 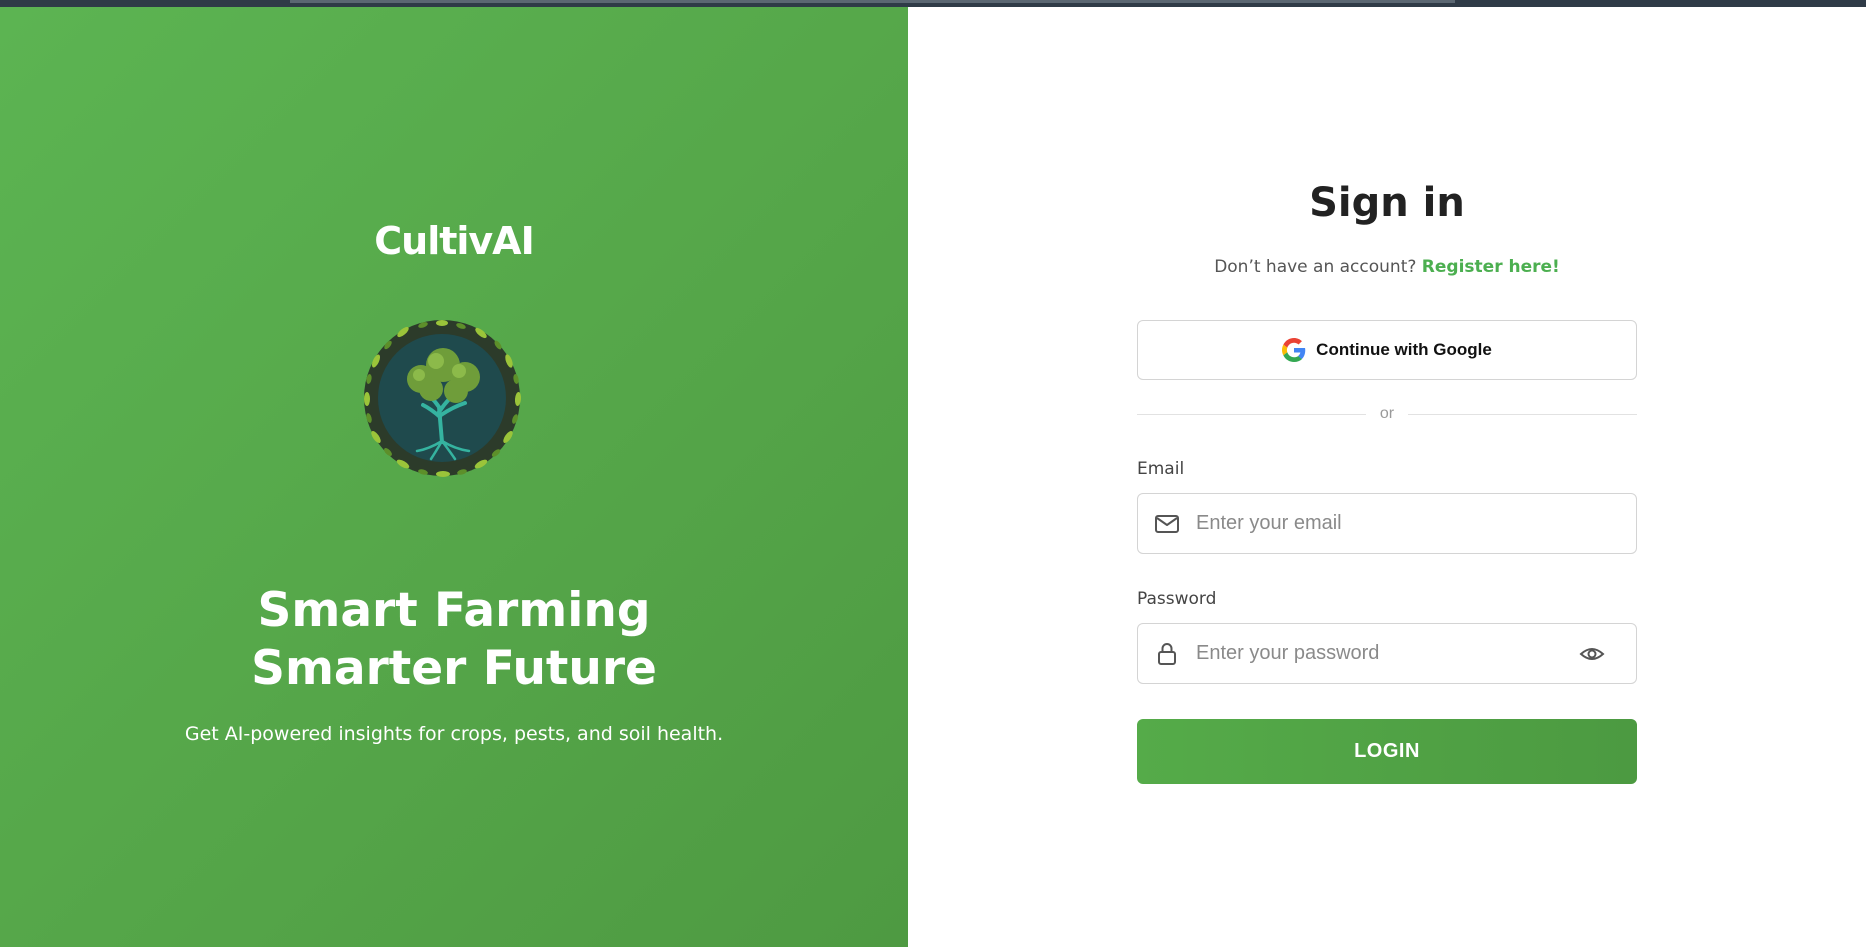 I want to click on brand-name: CultivAI, so click(x=454, y=241).